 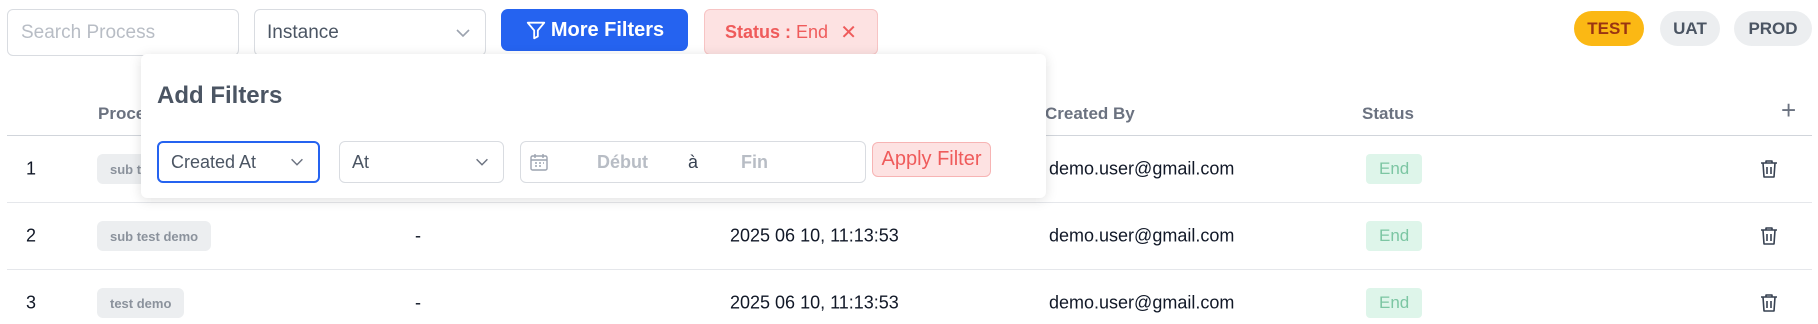 What do you see at coordinates (123, 32) in the screenshot?
I see `search-input` at bounding box center [123, 32].